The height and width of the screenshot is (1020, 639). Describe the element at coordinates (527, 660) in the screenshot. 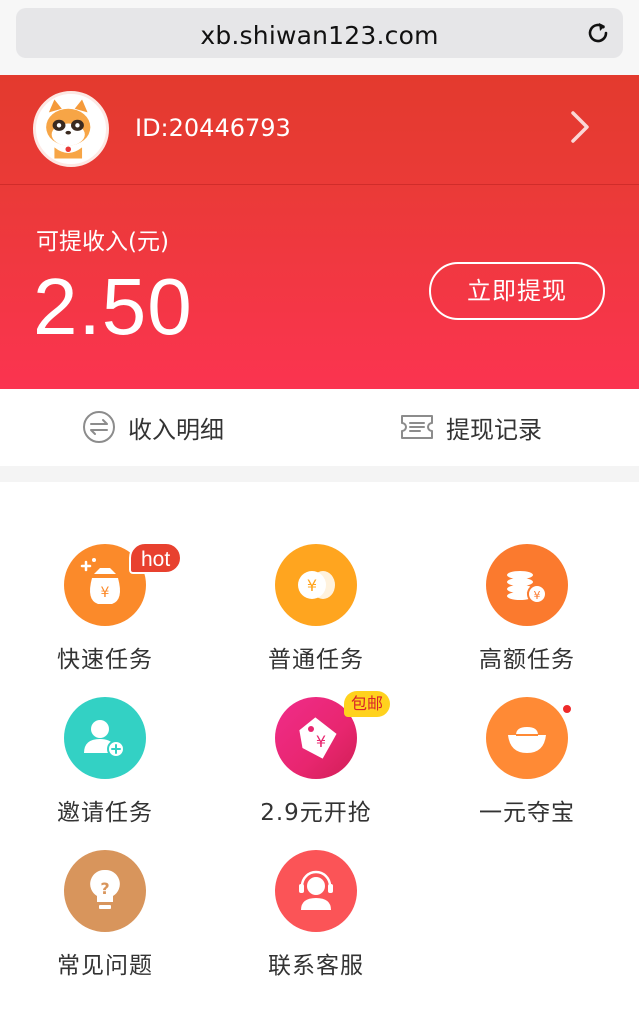

I see `tile-label: 高额任务` at that location.